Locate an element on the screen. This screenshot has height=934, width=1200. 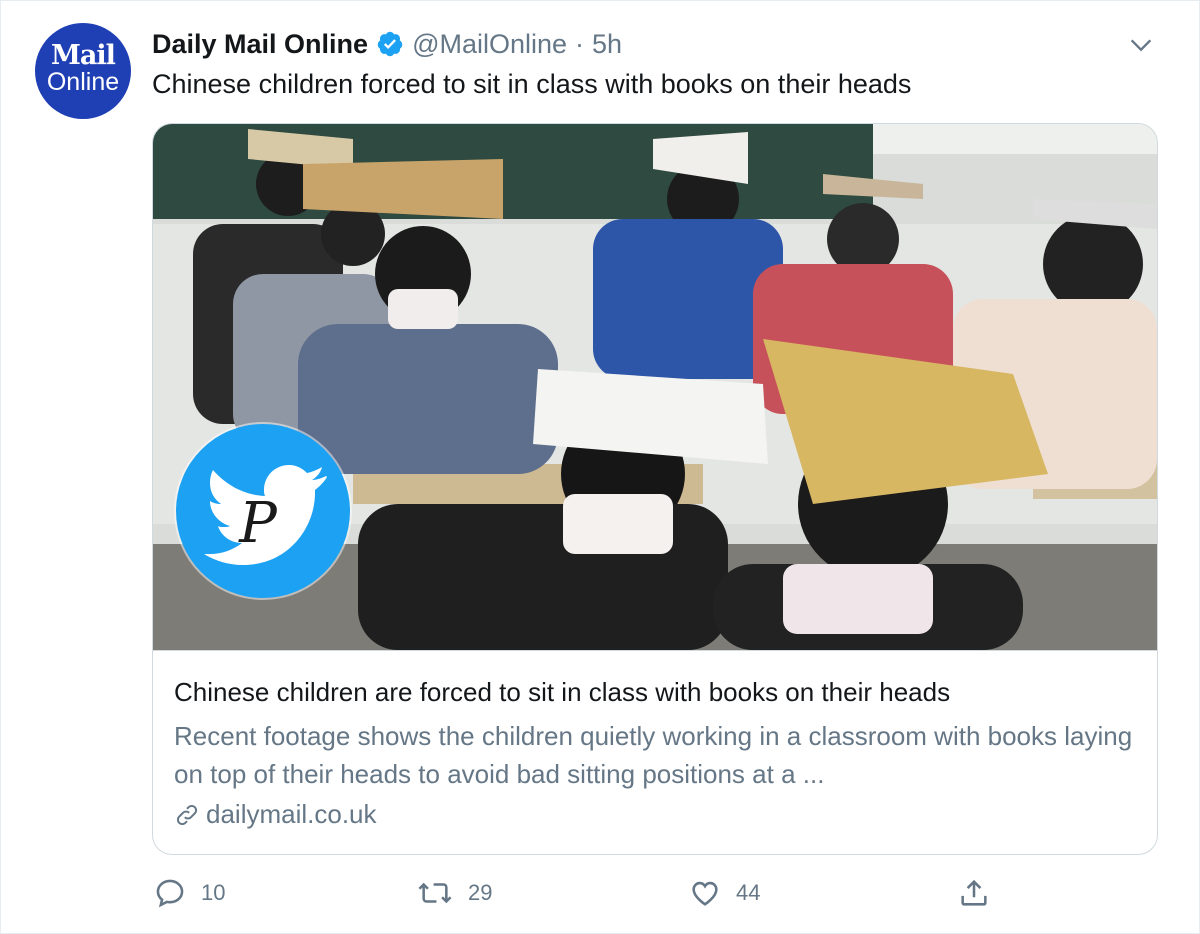
avatar: Mail Online is located at coordinates (83, 71).